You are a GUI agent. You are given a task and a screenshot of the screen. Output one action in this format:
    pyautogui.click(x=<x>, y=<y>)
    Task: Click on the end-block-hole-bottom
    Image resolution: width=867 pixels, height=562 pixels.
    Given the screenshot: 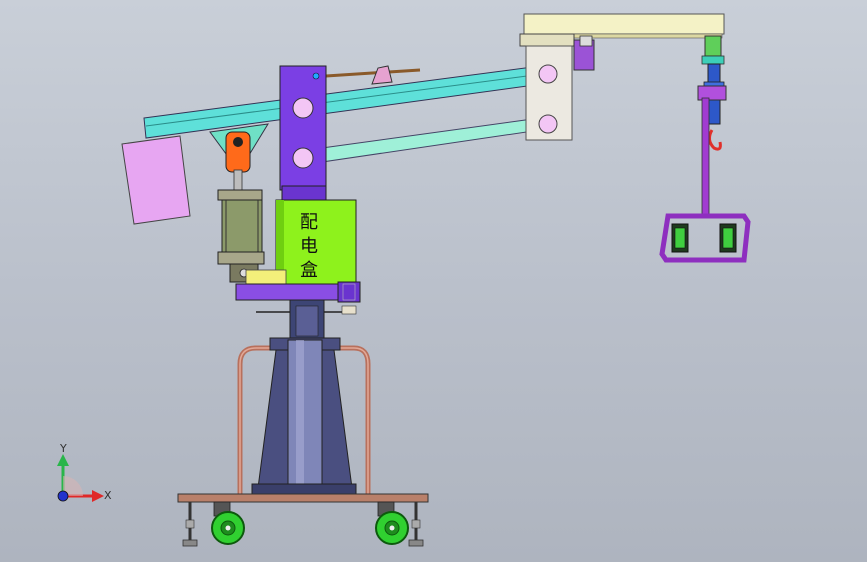 What is the action you would take?
    pyautogui.click(x=548, y=124)
    